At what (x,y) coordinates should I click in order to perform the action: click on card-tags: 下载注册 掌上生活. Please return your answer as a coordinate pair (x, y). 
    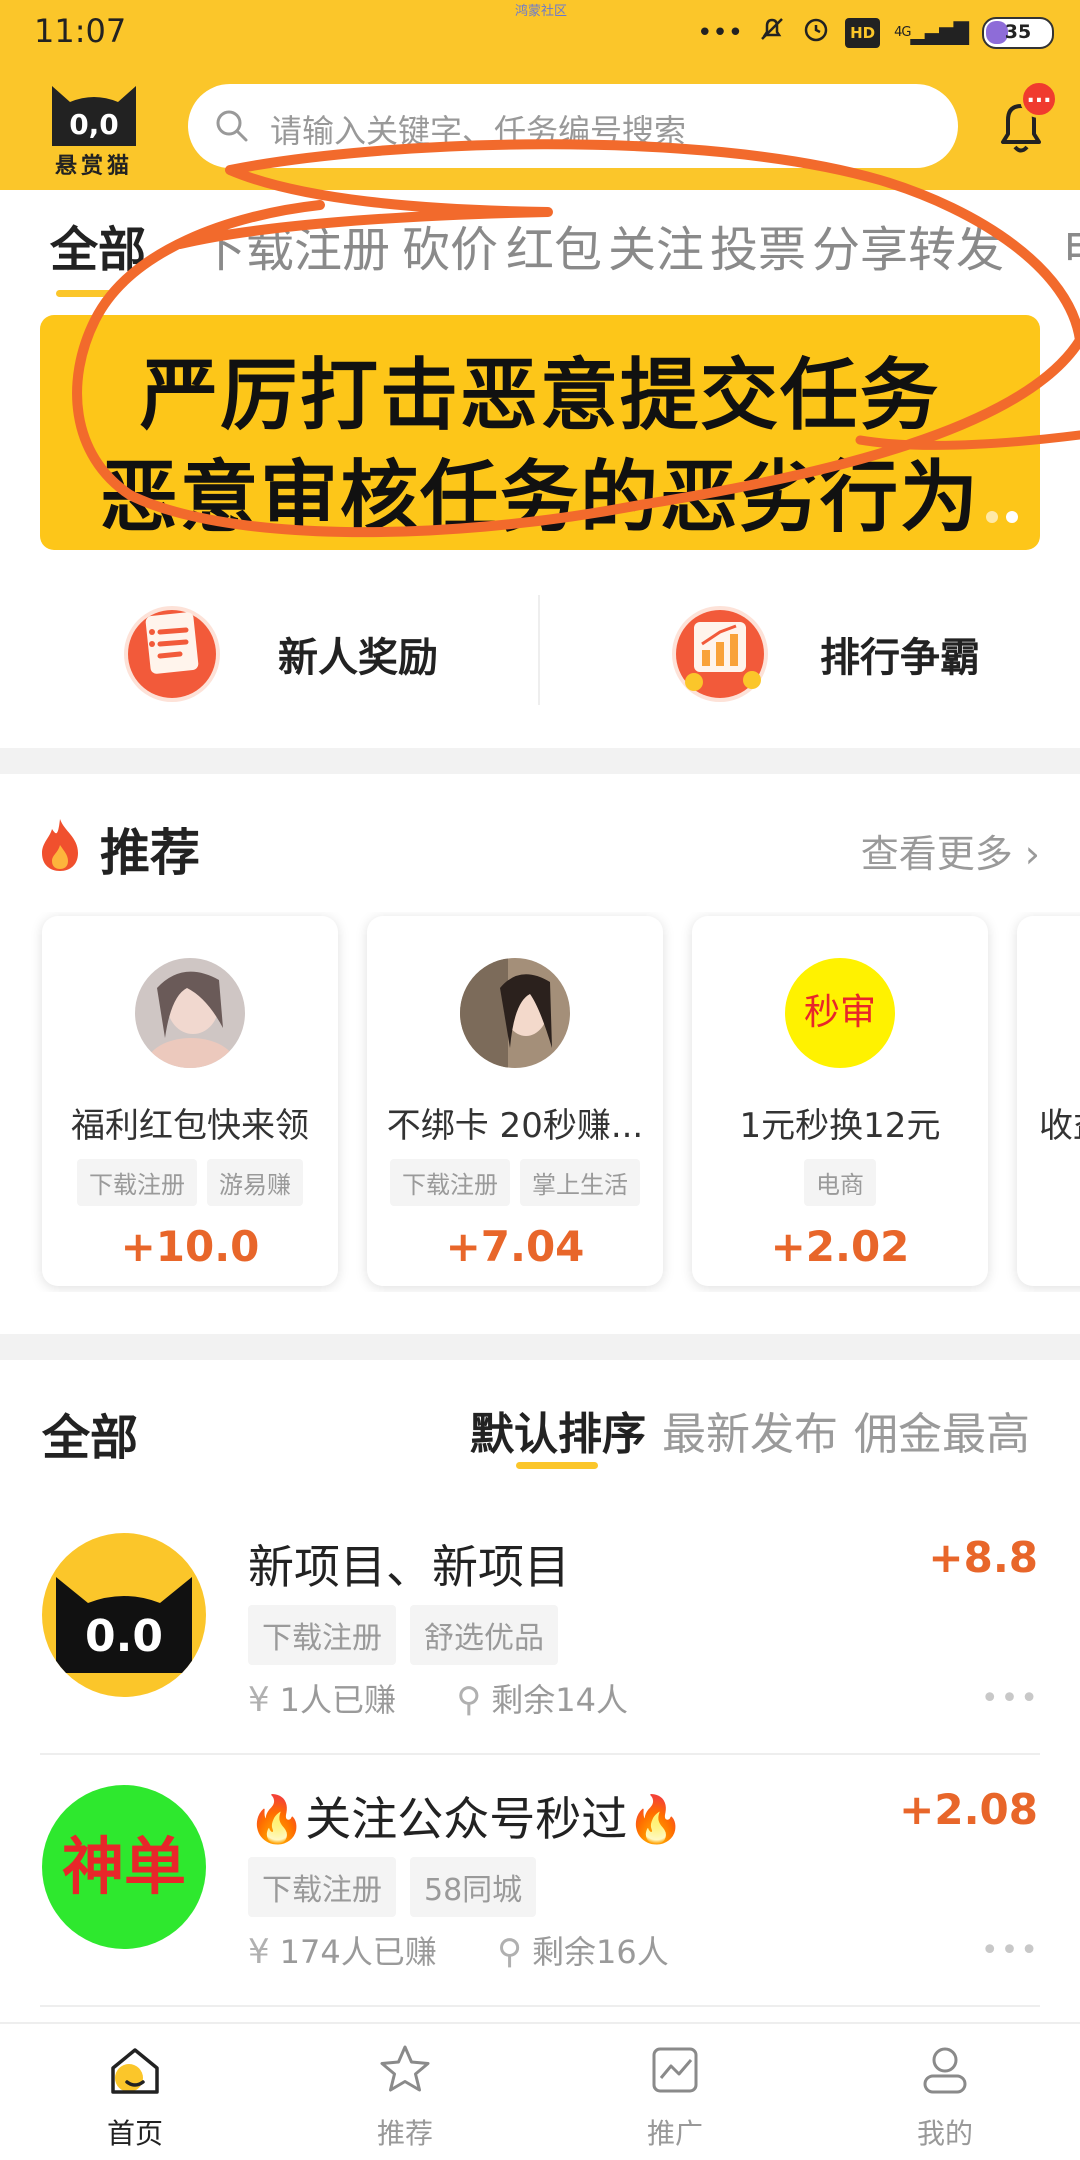
    Looking at the image, I should click on (515, 1182).